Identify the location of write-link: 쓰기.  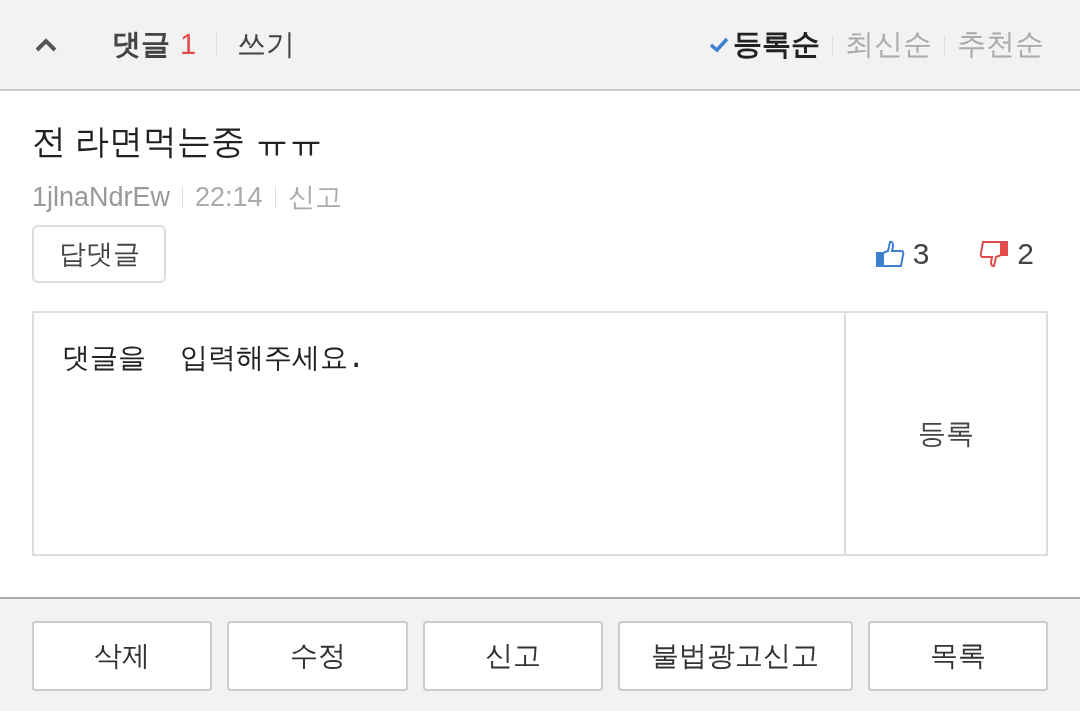
(266, 44).